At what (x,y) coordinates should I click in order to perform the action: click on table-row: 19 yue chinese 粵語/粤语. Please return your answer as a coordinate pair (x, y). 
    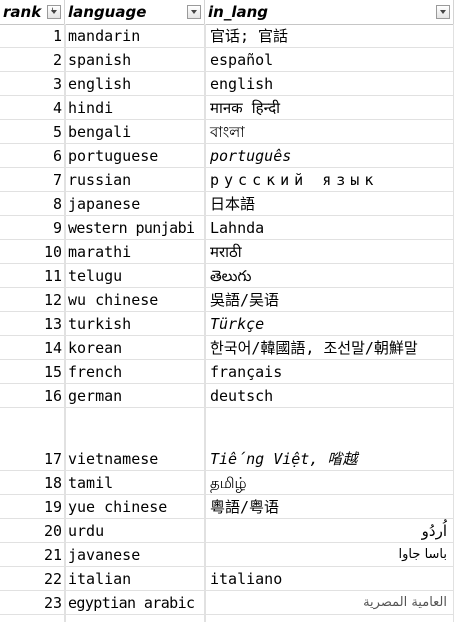
    Looking at the image, I should click on (227, 507).